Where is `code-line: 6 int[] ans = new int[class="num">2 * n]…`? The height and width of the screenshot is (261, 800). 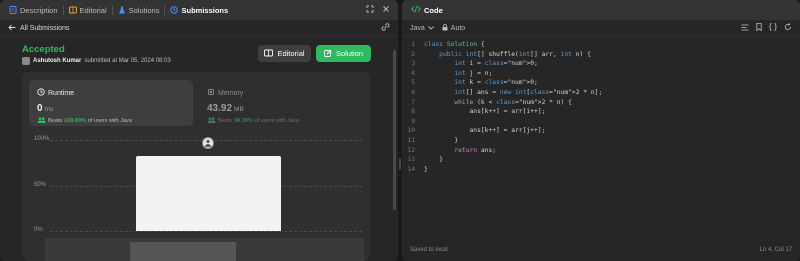 code-line: 6 int[] ans = new int[class="num">2 * n]… is located at coordinates (601, 93).